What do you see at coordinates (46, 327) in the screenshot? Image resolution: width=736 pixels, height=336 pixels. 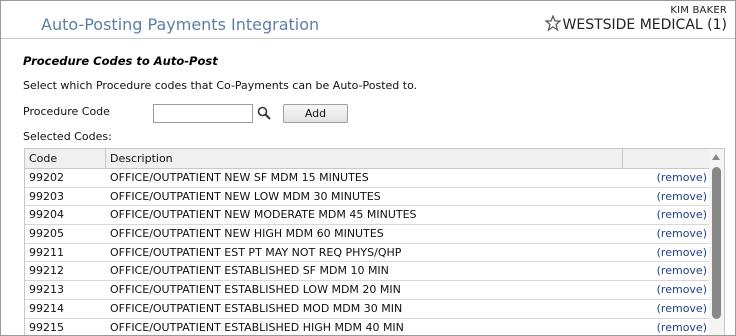 I see `code-cell: 99215` at bounding box center [46, 327].